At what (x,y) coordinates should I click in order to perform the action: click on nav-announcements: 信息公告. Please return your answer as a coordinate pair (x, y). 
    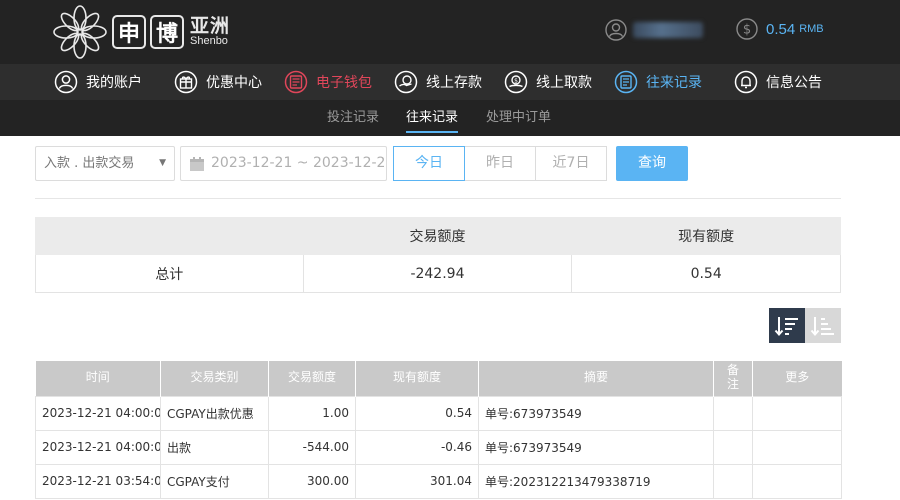
    Looking at the image, I should click on (778, 82).